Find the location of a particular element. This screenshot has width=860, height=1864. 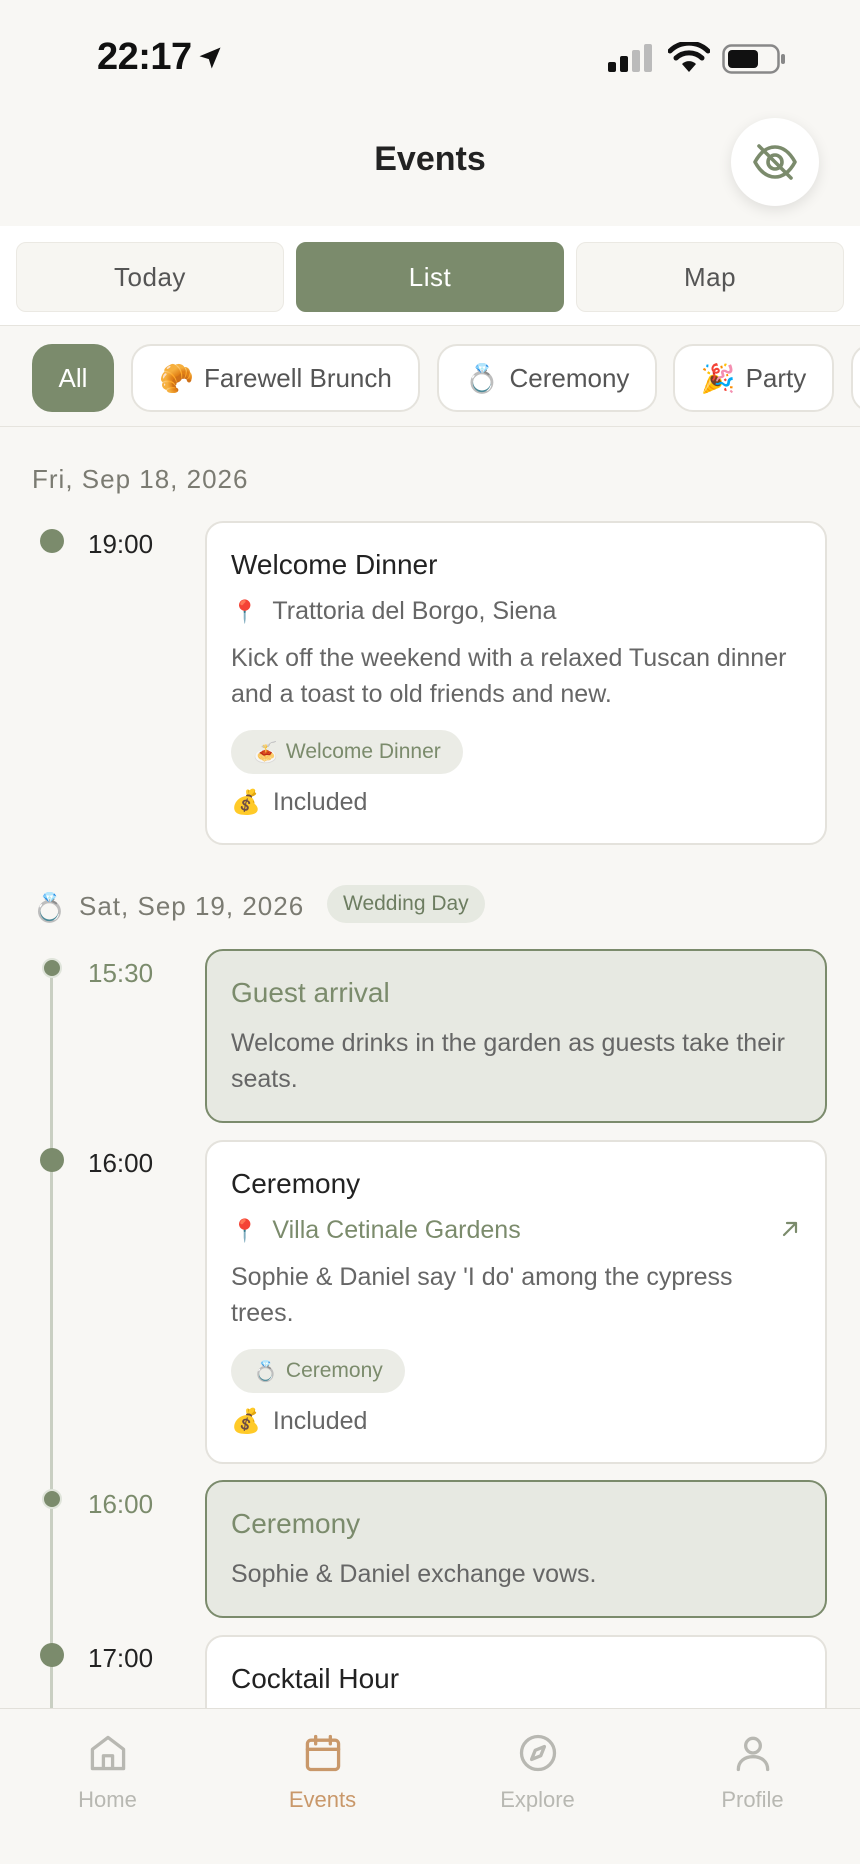

segment-list: List is located at coordinates (430, 277).